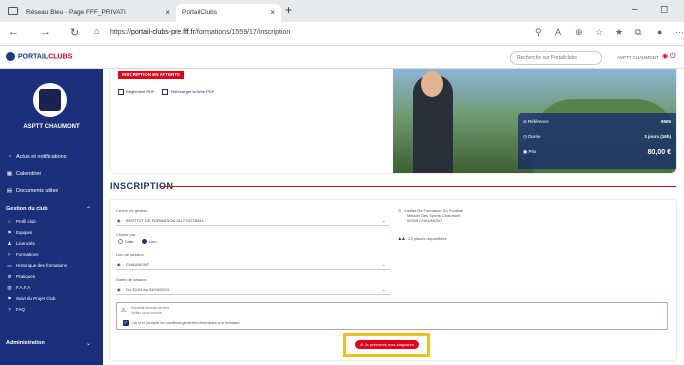  Describe the element at coordinates (422, 238) in the screenshot. I see `seats-info: ♟♟ 23 places disponibles` at that location.